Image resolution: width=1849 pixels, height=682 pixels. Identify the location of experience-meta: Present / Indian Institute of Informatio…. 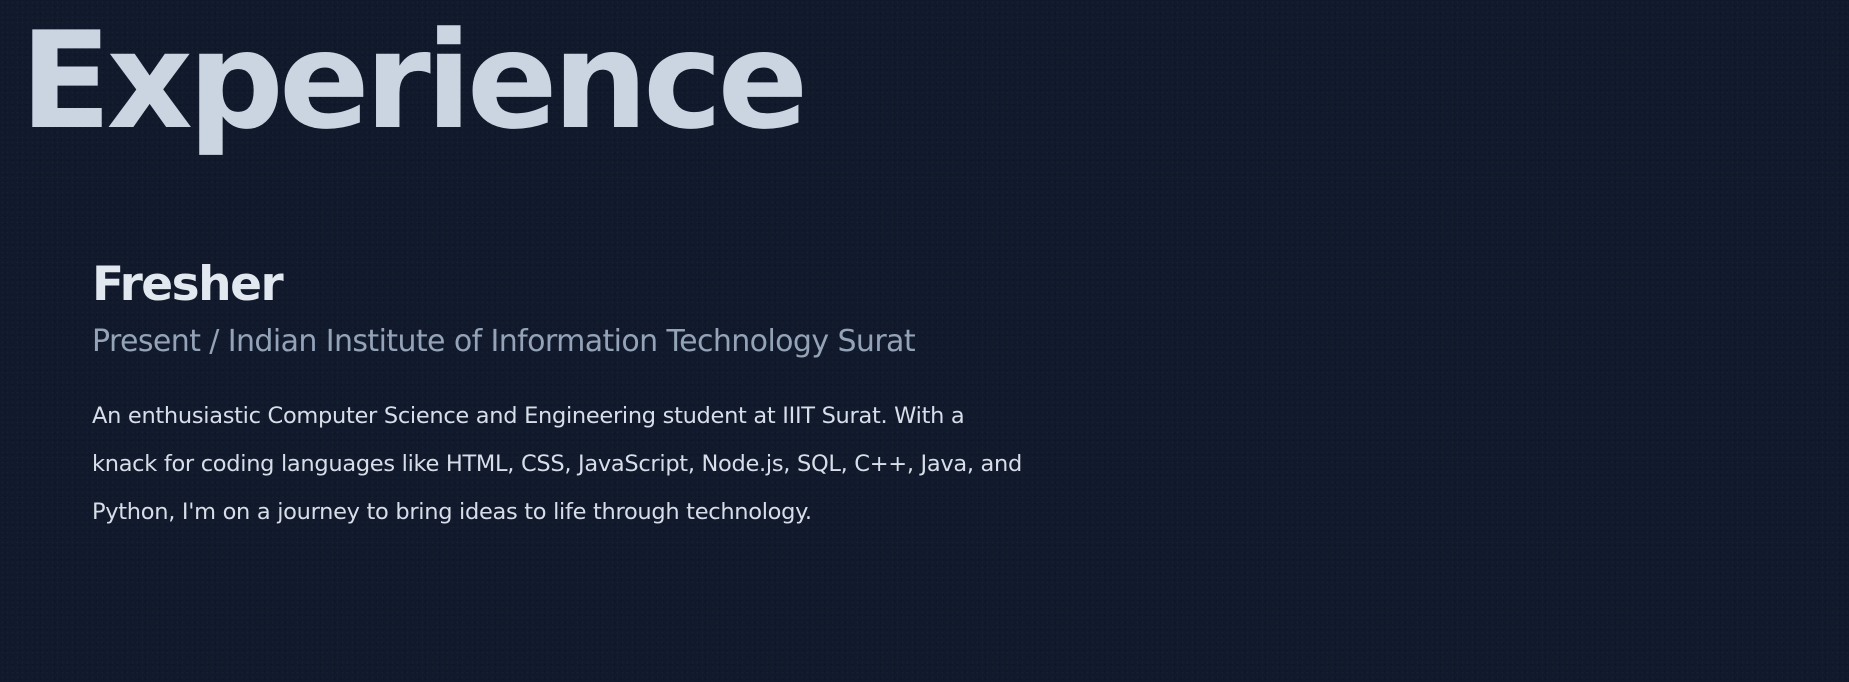
(504, 341).